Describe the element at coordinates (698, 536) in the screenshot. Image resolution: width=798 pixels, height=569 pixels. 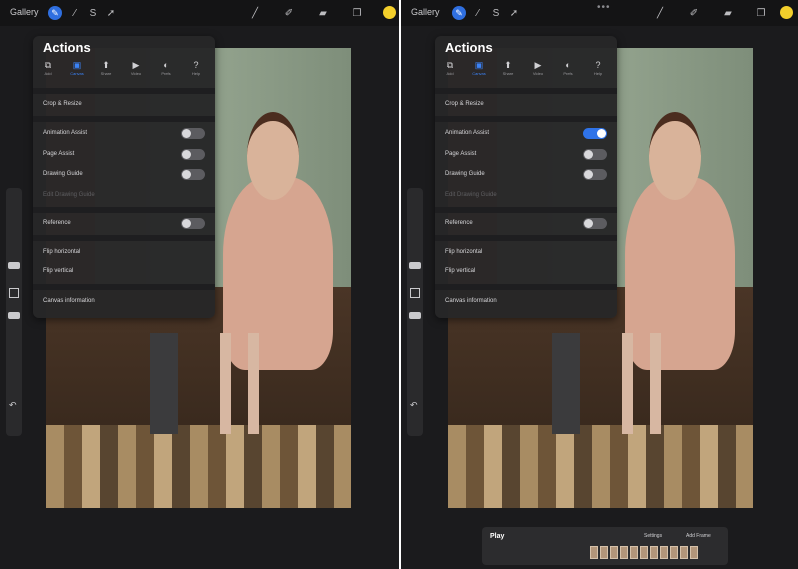
I see `add-frame-button: Add Frame` at that location.